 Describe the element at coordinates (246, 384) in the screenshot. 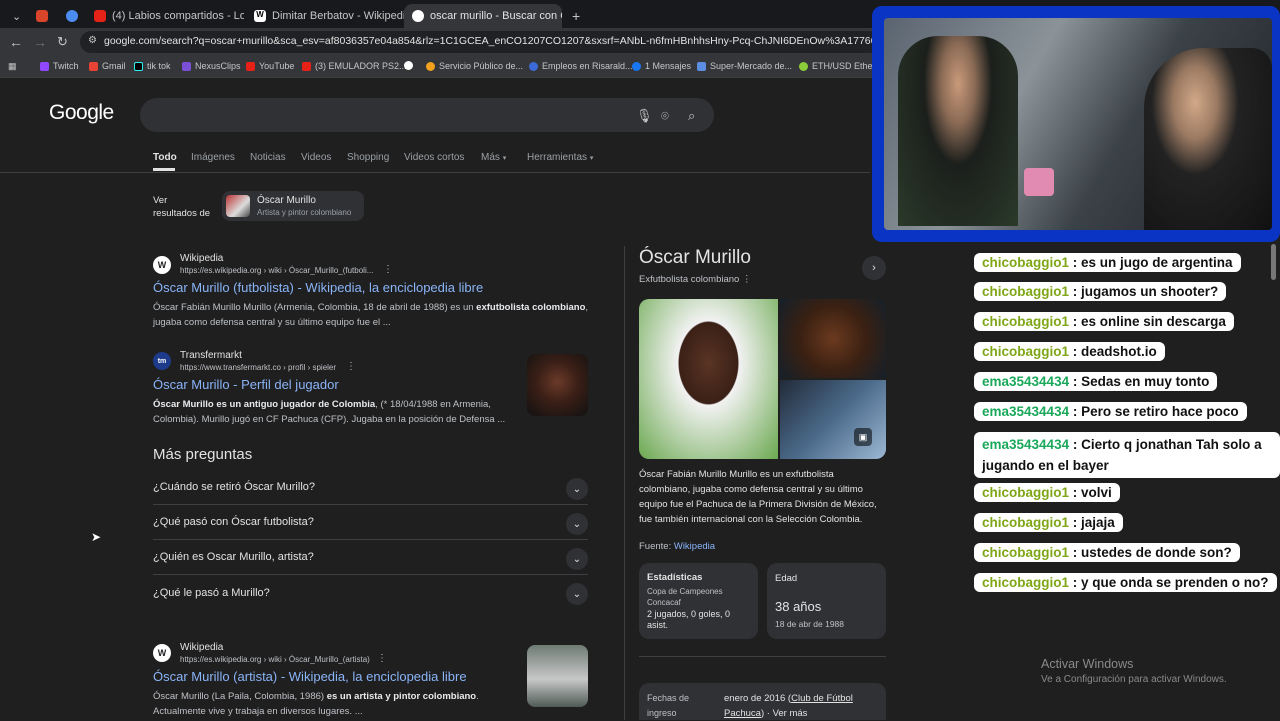

I see `result-title-link: Óscar Murillo - Perfil del jugador` at that location.